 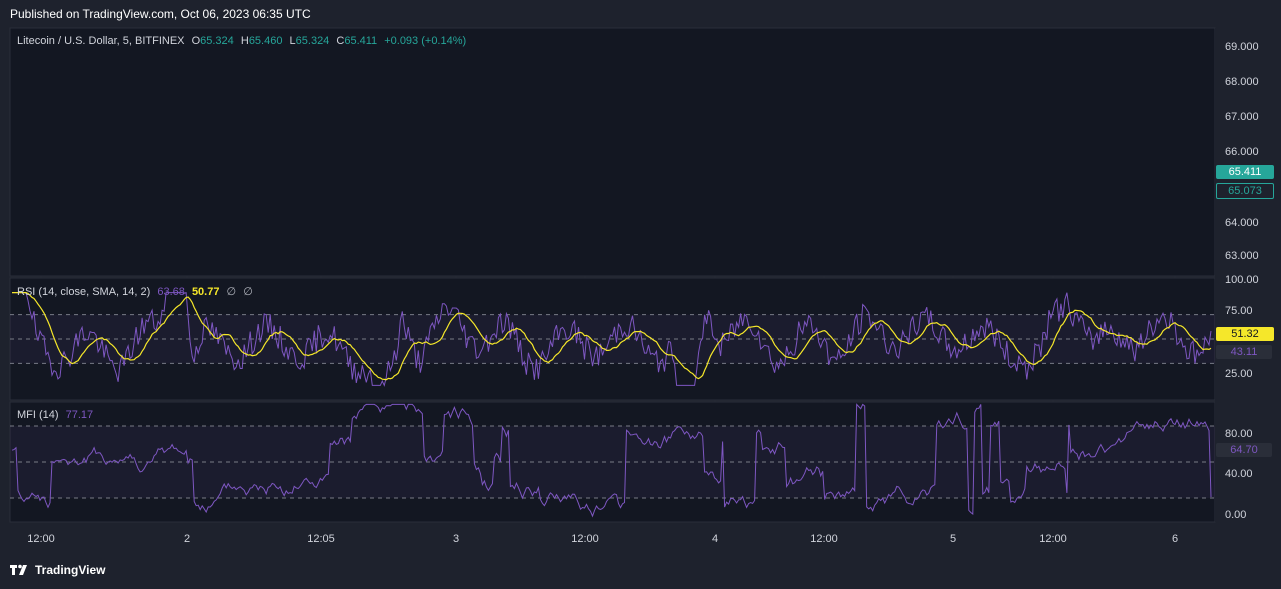 I want to click on last-price-tag: 65.411, so click(x=1245, y=172).